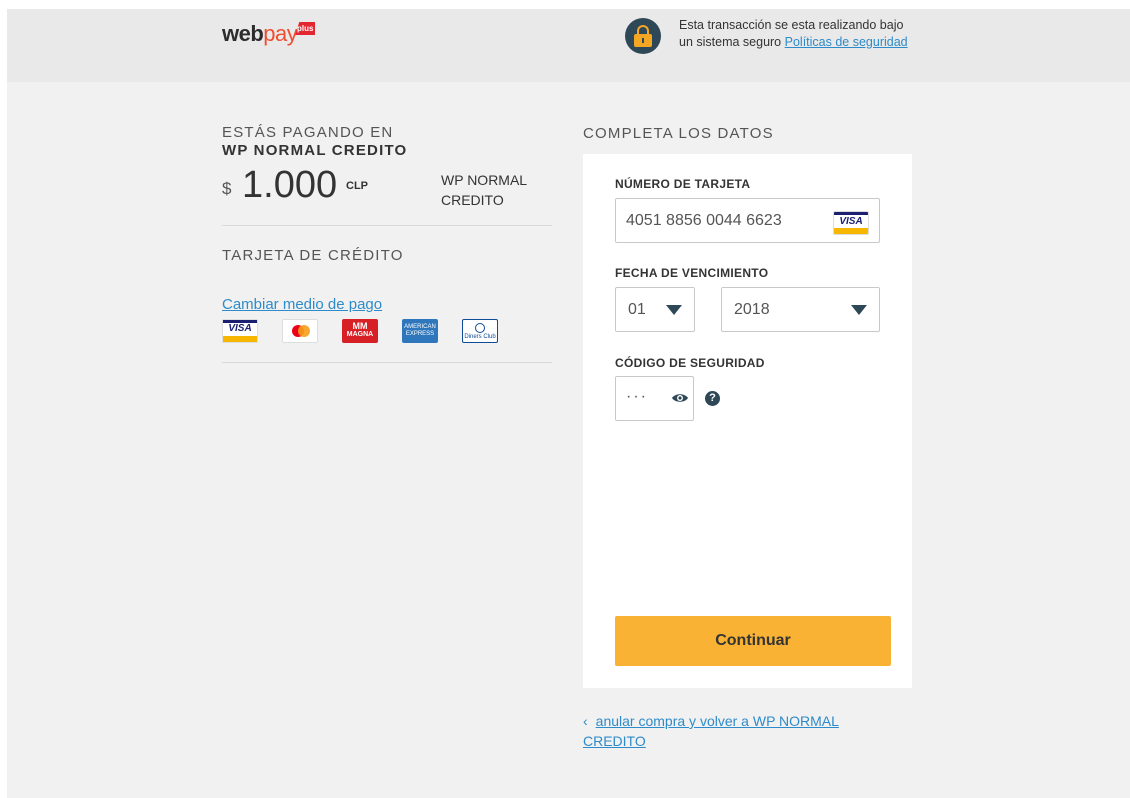 Image resolution: width=1130 pixels, height=798 pixels. What do you see at coordinates (357, 186) in the screenshot?
I see `currency-code: CLP` at bounding box center [357, 186].